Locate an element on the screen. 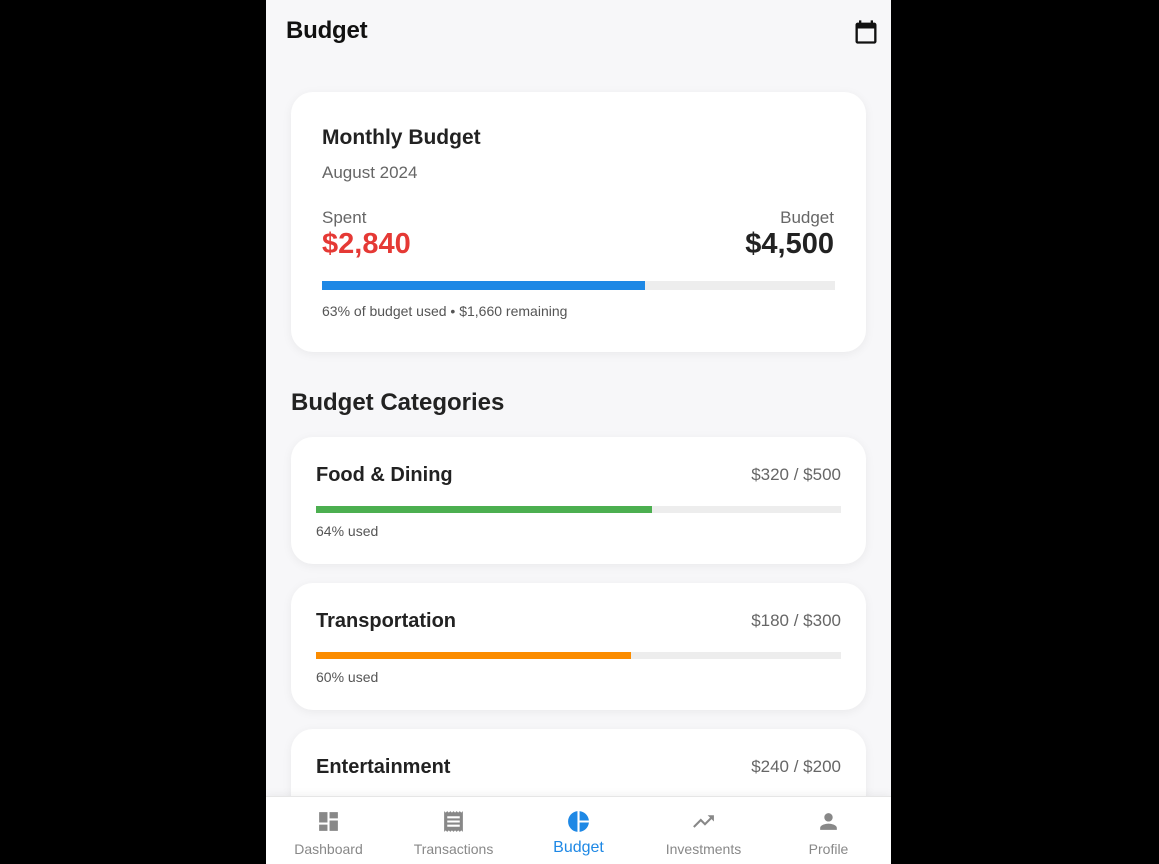  nav-label: Budget is located at coordinates (578, 847).